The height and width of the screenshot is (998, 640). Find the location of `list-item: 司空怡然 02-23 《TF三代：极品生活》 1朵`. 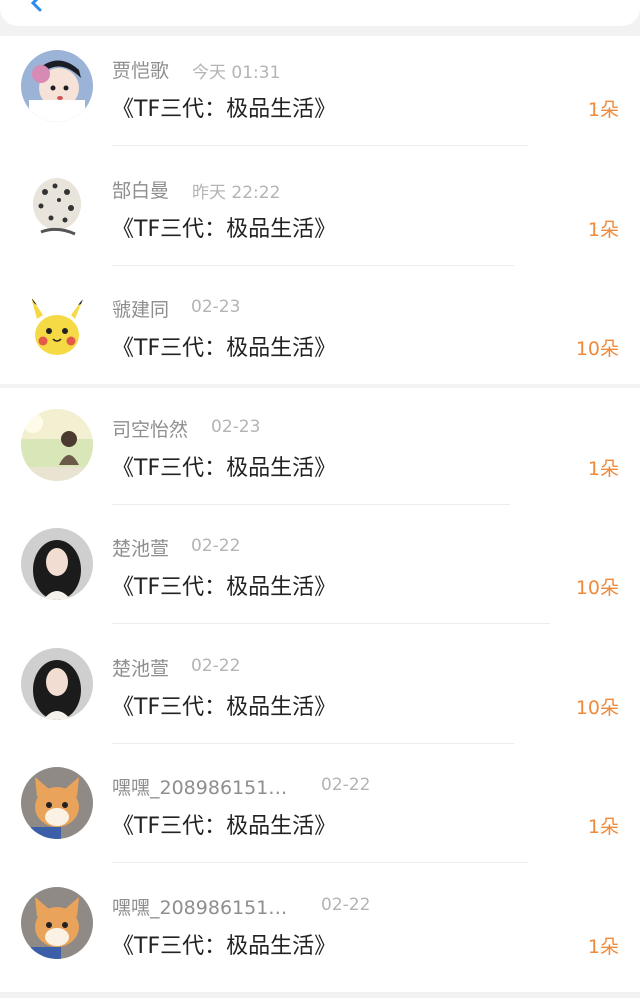

list-item: 司空怡然 02-23 《TF三代：极品生活》 1朵 is located at coordinates (320, 455).